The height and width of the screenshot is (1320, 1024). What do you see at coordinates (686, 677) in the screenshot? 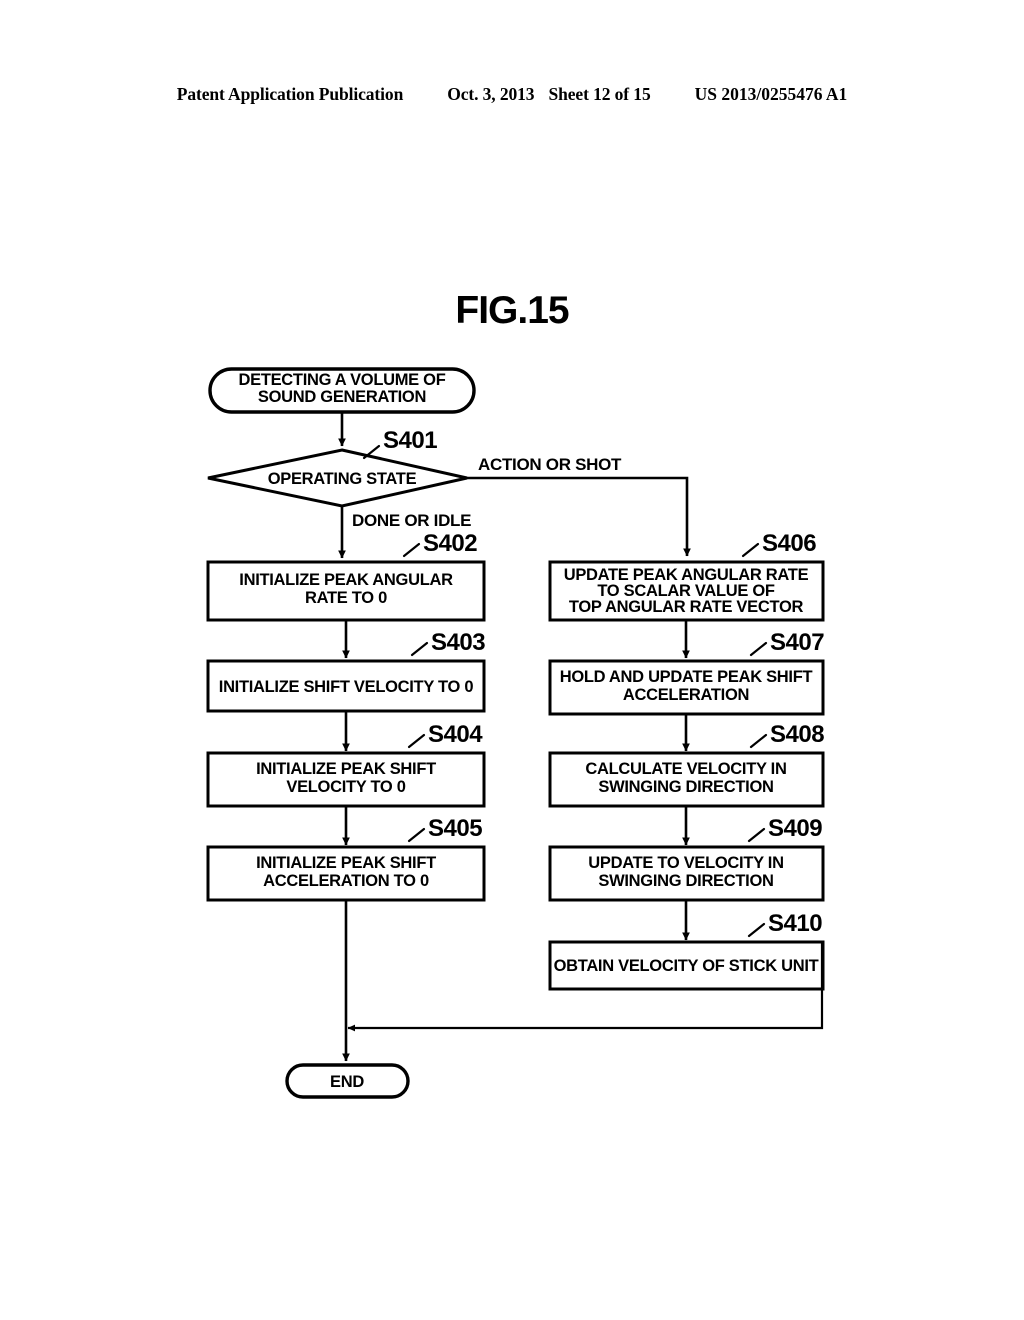
I see `s407-line1: HOLD AND UPDATE PEAK SHIFT` at bounding box center [686, 677].